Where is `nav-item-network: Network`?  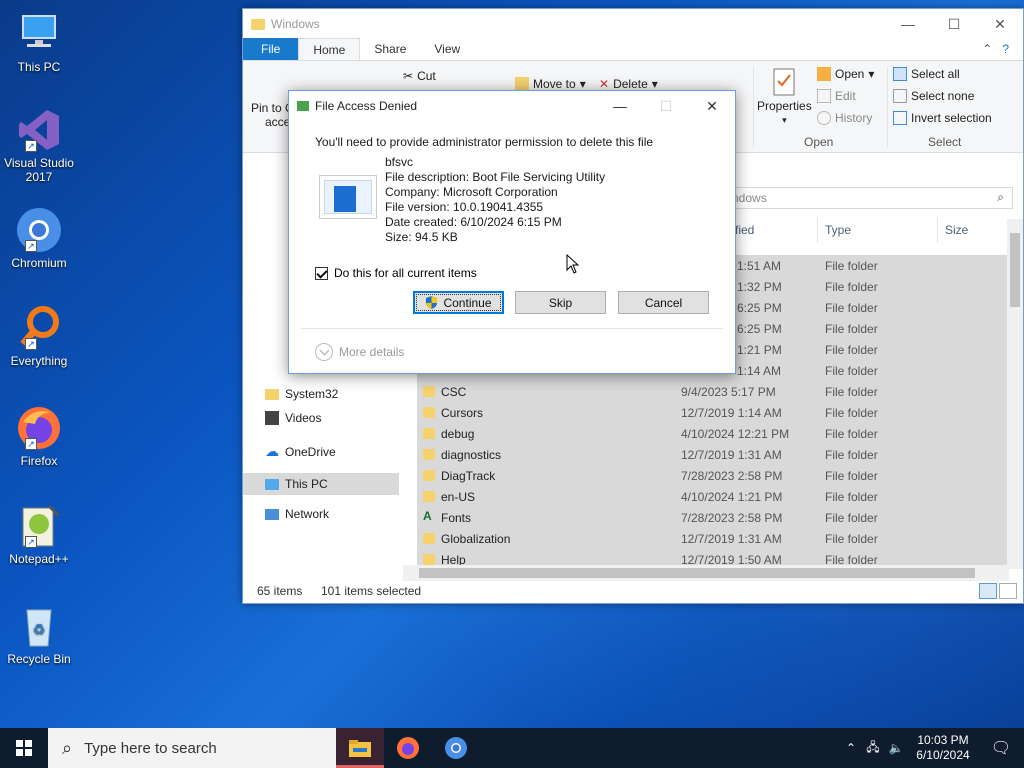
nav-item-network: Network is located at coordinates (297, 514).